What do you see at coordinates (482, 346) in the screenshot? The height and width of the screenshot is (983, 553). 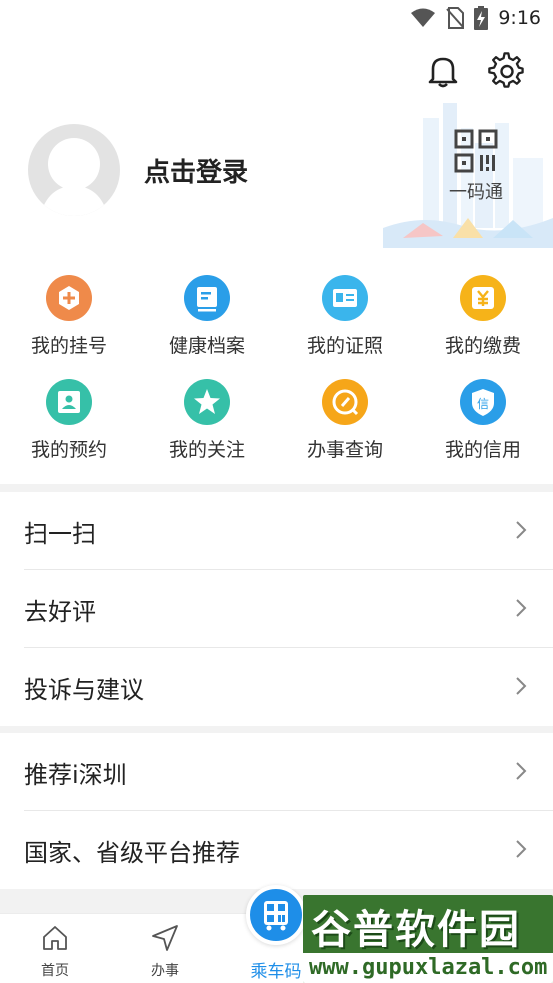 I see `grid-item-label: 我的缴费` at bounding box center [482, 346].